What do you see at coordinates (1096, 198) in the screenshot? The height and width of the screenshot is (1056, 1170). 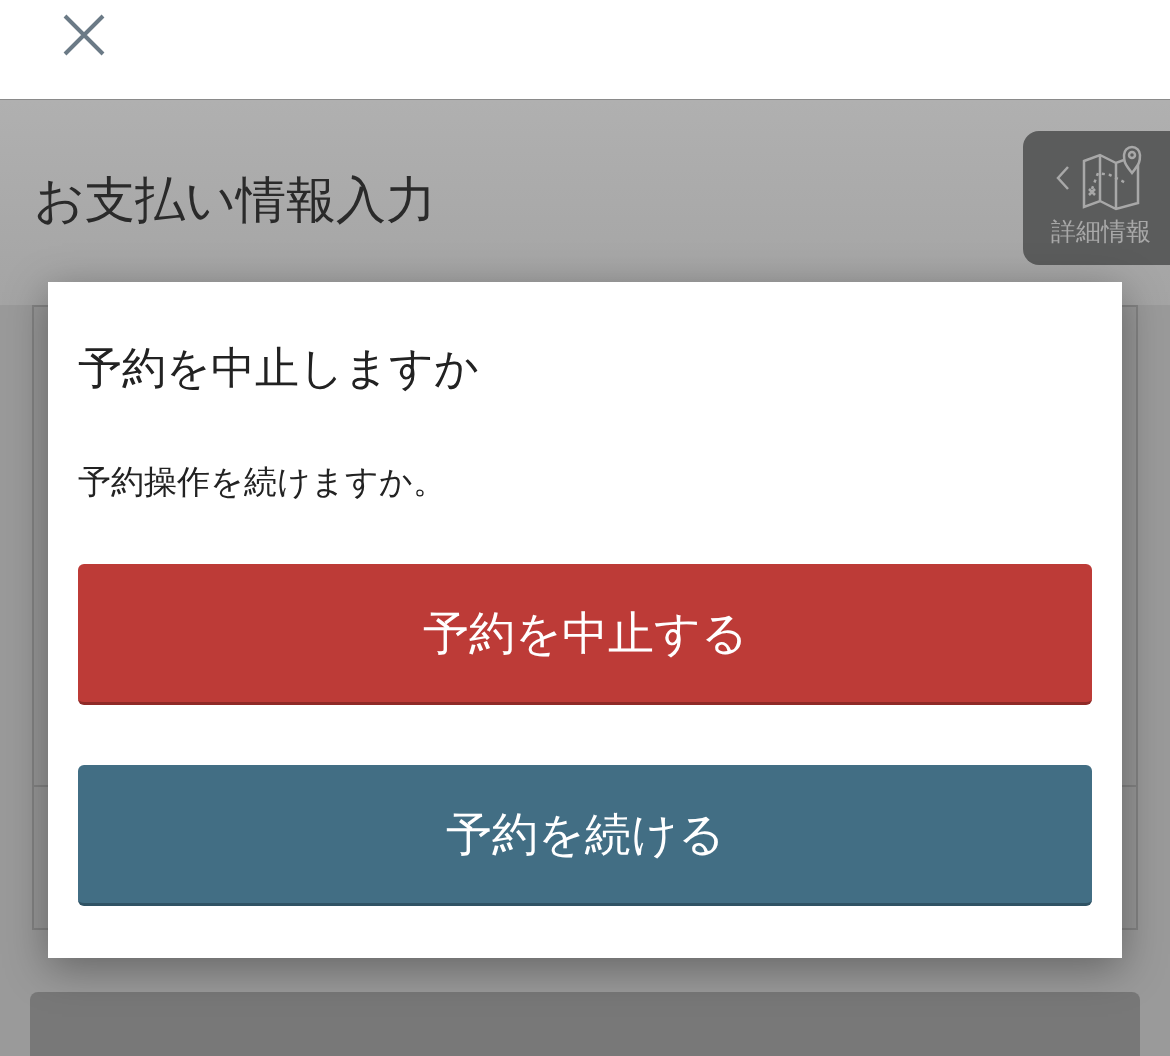 I see `details-tab: 詳細情報` at bounding box center [1096, 198].